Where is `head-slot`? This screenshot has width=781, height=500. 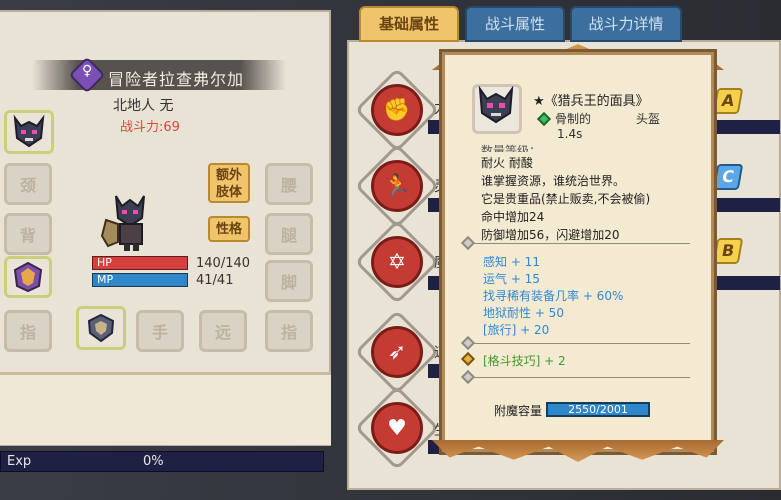 head-slot is located at coordinates (29, 132).